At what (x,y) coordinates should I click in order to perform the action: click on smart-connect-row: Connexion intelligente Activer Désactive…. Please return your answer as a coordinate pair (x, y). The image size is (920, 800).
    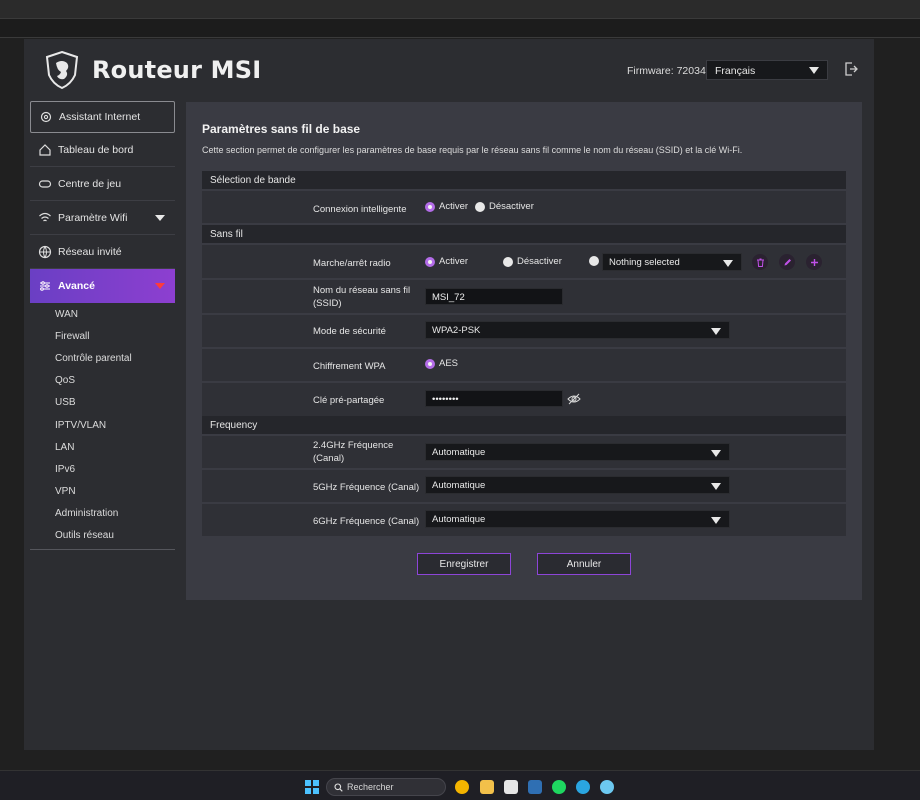
    Looking at the image, I should click on (524, 207).